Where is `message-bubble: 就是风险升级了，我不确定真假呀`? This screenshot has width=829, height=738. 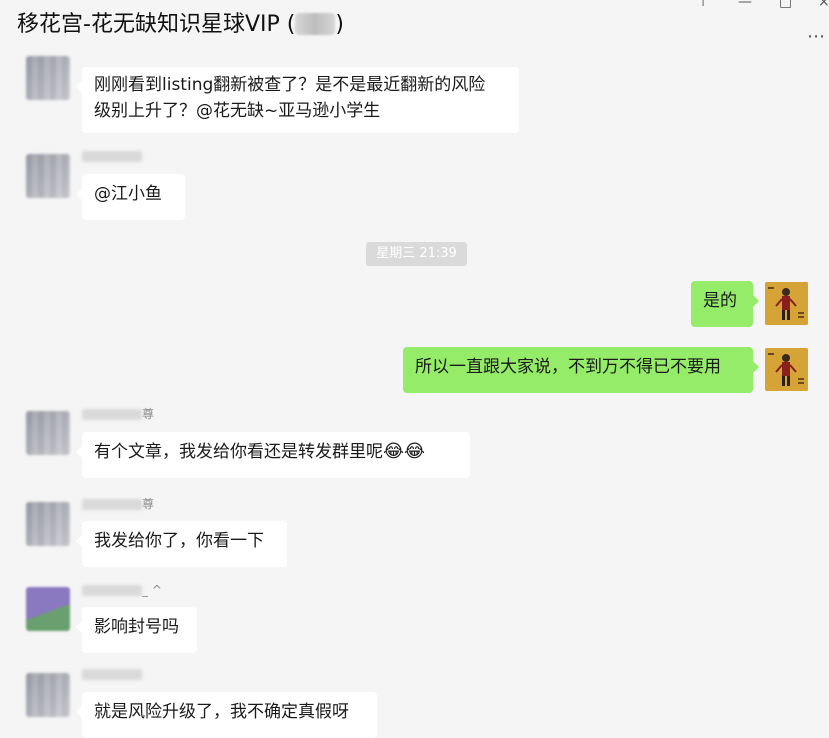
message-bubble: 就是风险升级了，我不确定真假呀 is located at coordinates (226, 715).